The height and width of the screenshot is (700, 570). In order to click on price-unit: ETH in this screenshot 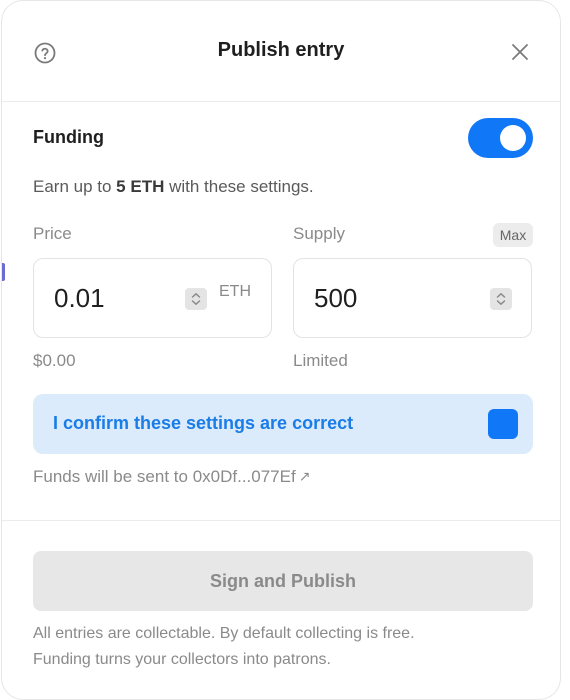, I will do `click(235, 291)`.